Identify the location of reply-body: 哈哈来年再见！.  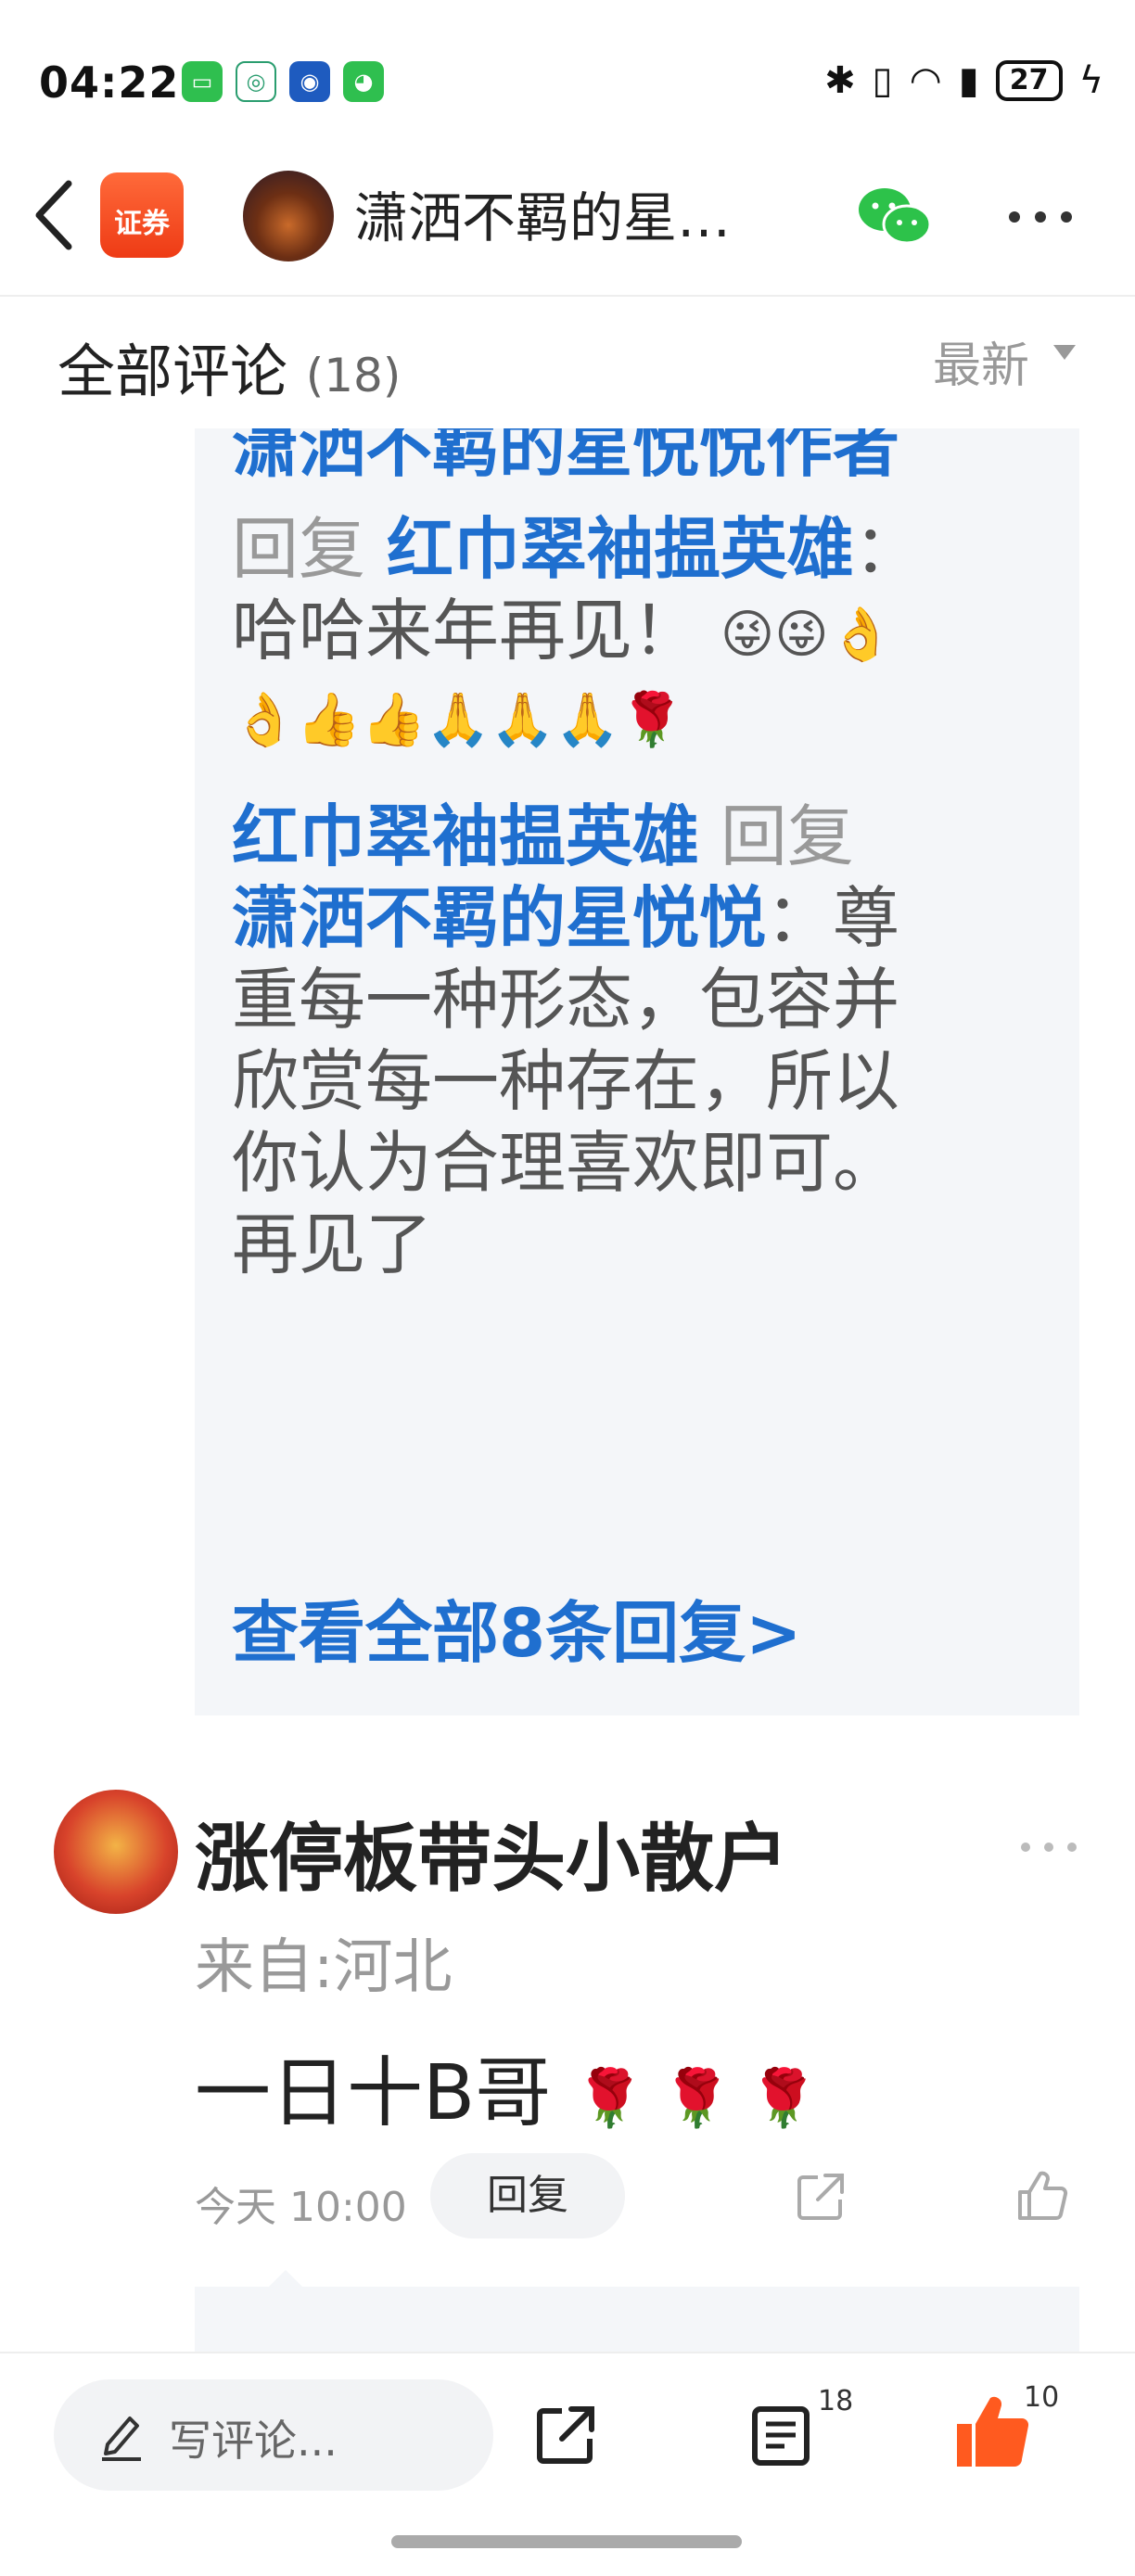
(466, 631).